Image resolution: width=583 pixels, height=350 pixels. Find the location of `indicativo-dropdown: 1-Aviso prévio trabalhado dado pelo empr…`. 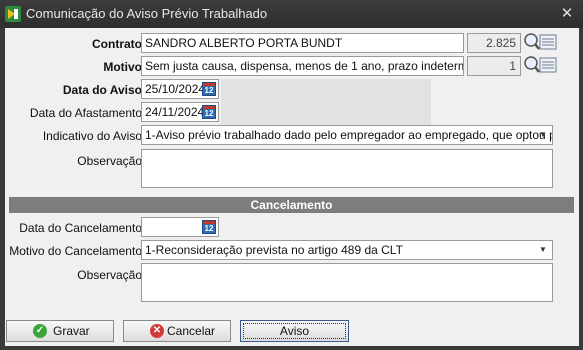

indicativo-dropdown: 1-Aviso prévio trabalhado dado pelo empr… is located at coordinates (347, 135).